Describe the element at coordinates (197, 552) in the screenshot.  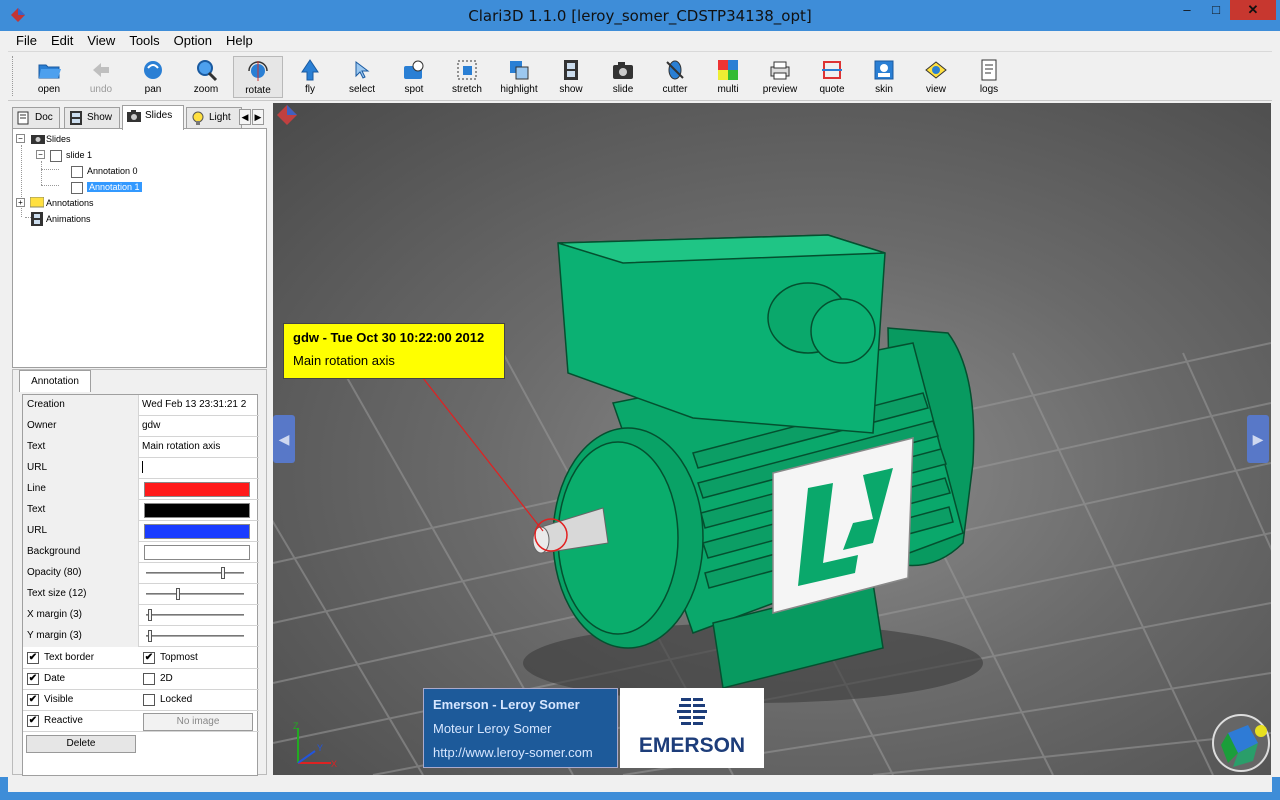
I see `background-color-swatch` at that location.